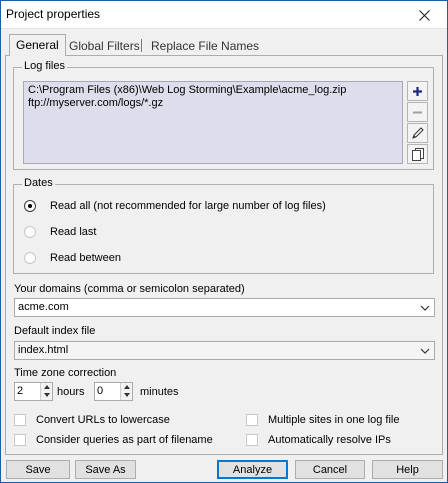 The height and width of the screenshot is (483, 448). Describe the element at coordinates (329, 440) in the screenshot. I see `checkbox-label: Automatically resolve IPs` at that location.